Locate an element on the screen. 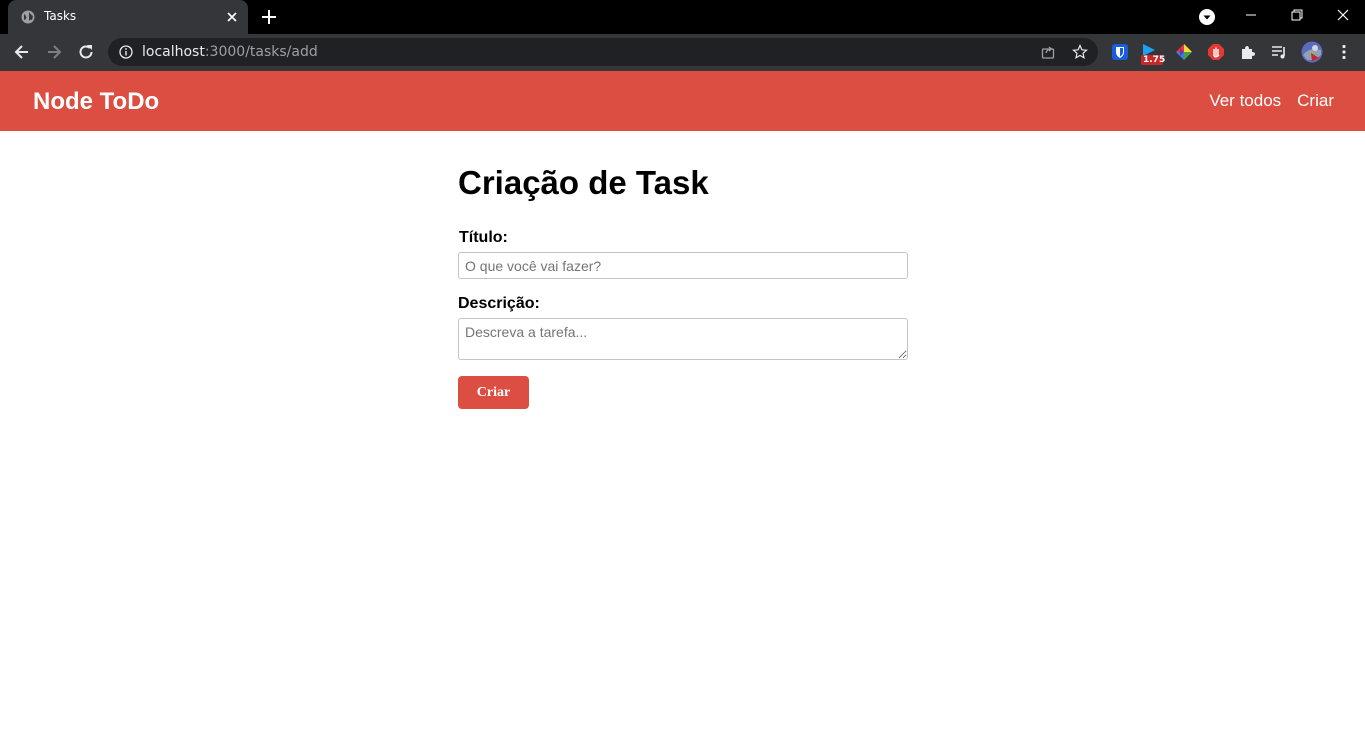 Image resolution: width=1365 pixels, height=734 pixels. url-text: localhost:3000/tasks/add is located at coordinates (230, 52).